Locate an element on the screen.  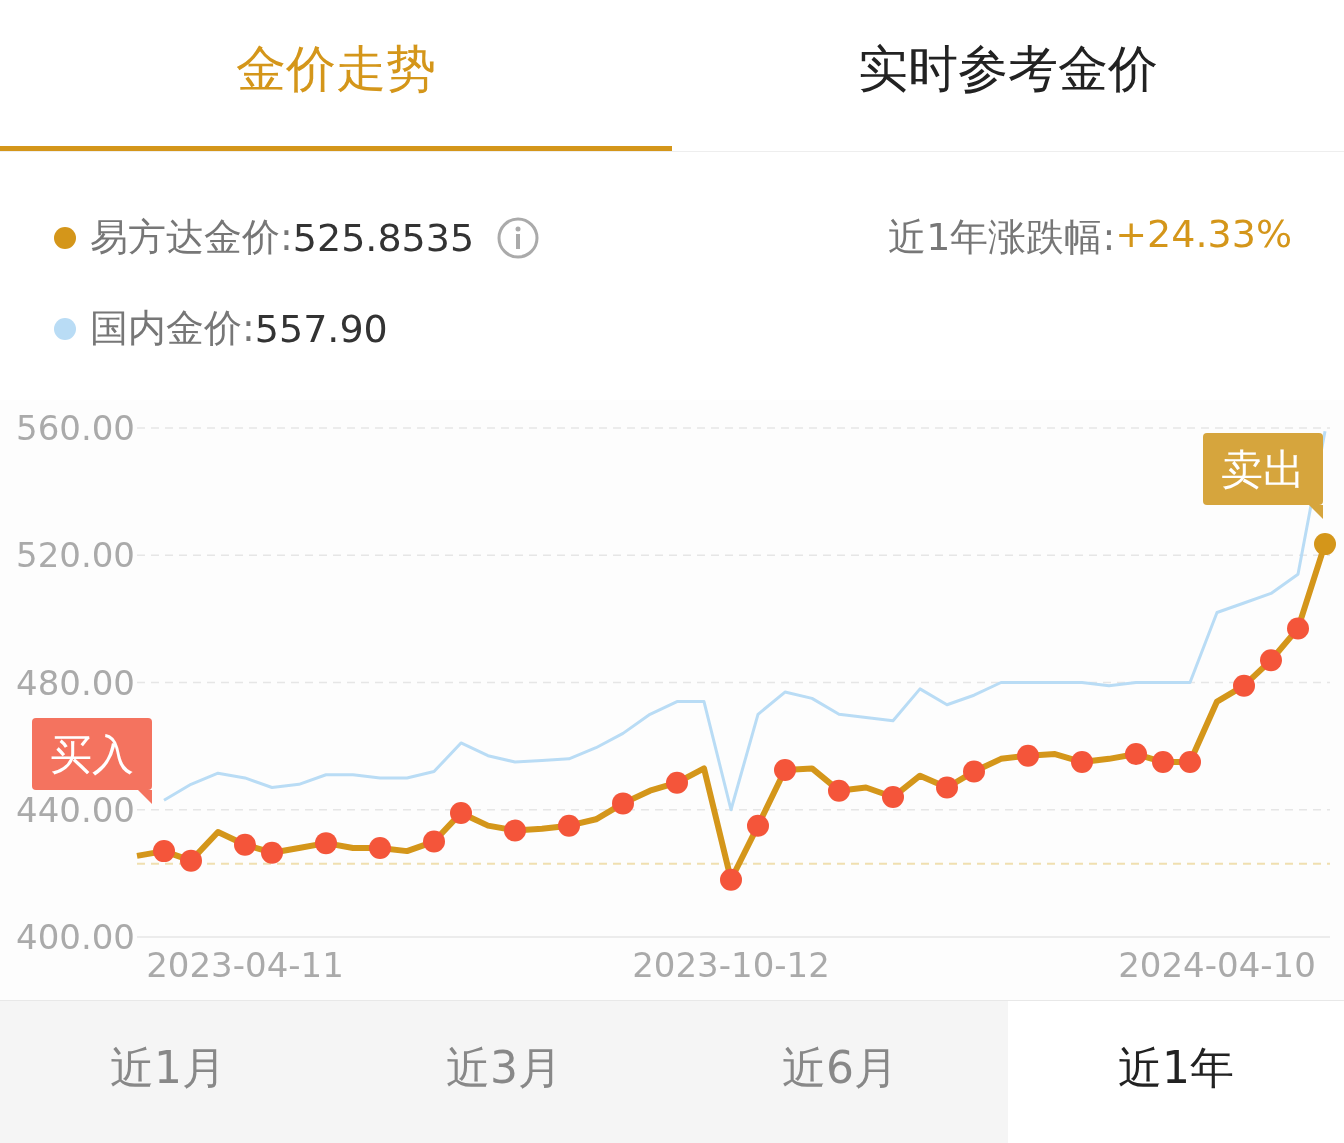
legend-label: 易方达金价: is located at coordinates (191, 237).